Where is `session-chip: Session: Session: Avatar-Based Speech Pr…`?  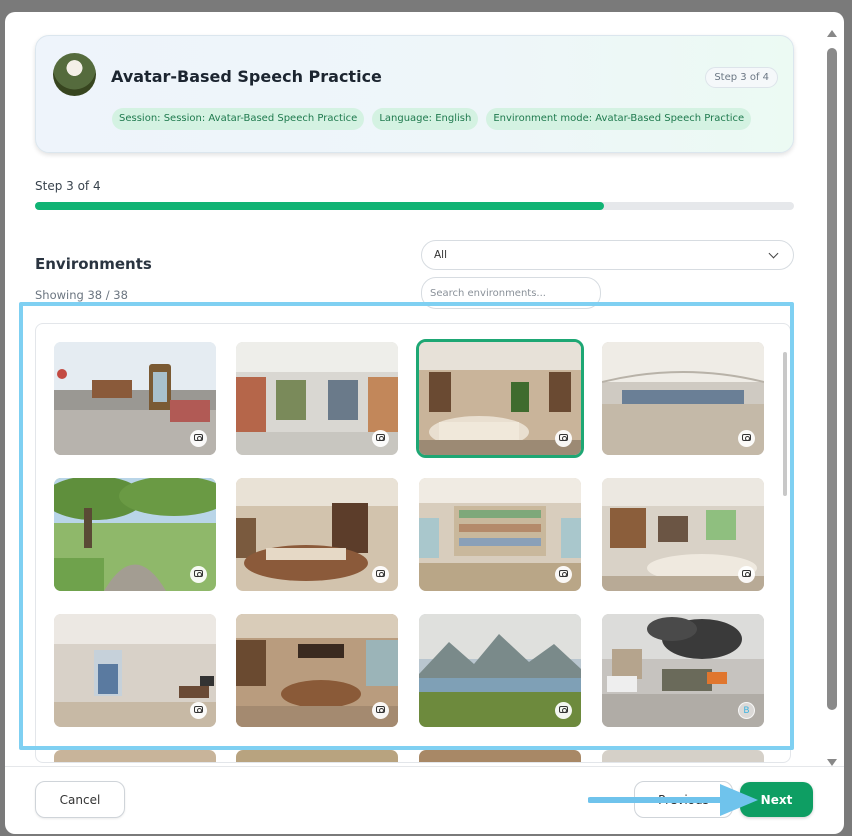 session-chip: Session: Session: Avatar-Based Speech Pr… is located at coordinates (238, 119).